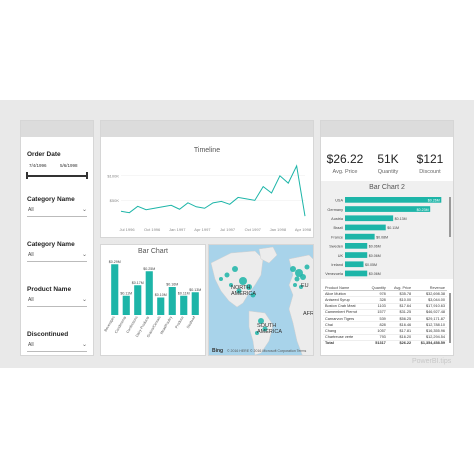 Image resolution: width=474 pixels, height=474 pixels. What do you see at coordinates (115, 200) in the screenshot?
I see `timeline-y-tick: $50K` at bounding box center [115, 200].